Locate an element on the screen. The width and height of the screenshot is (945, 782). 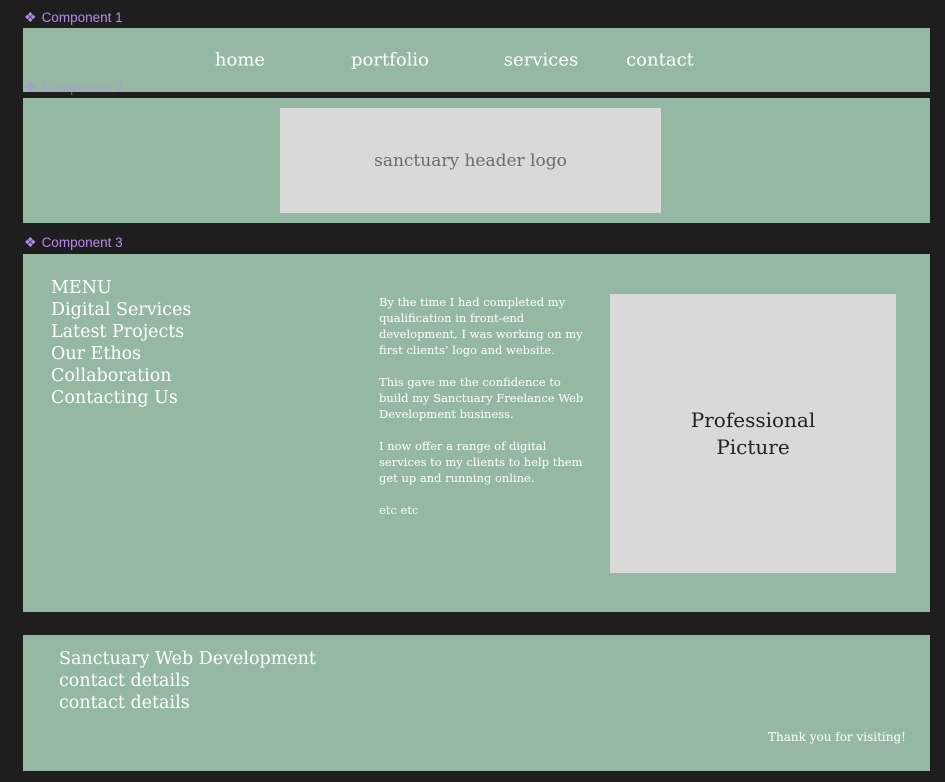
nav-bar: home portfolio services contact is located at coordinates (476, 60).